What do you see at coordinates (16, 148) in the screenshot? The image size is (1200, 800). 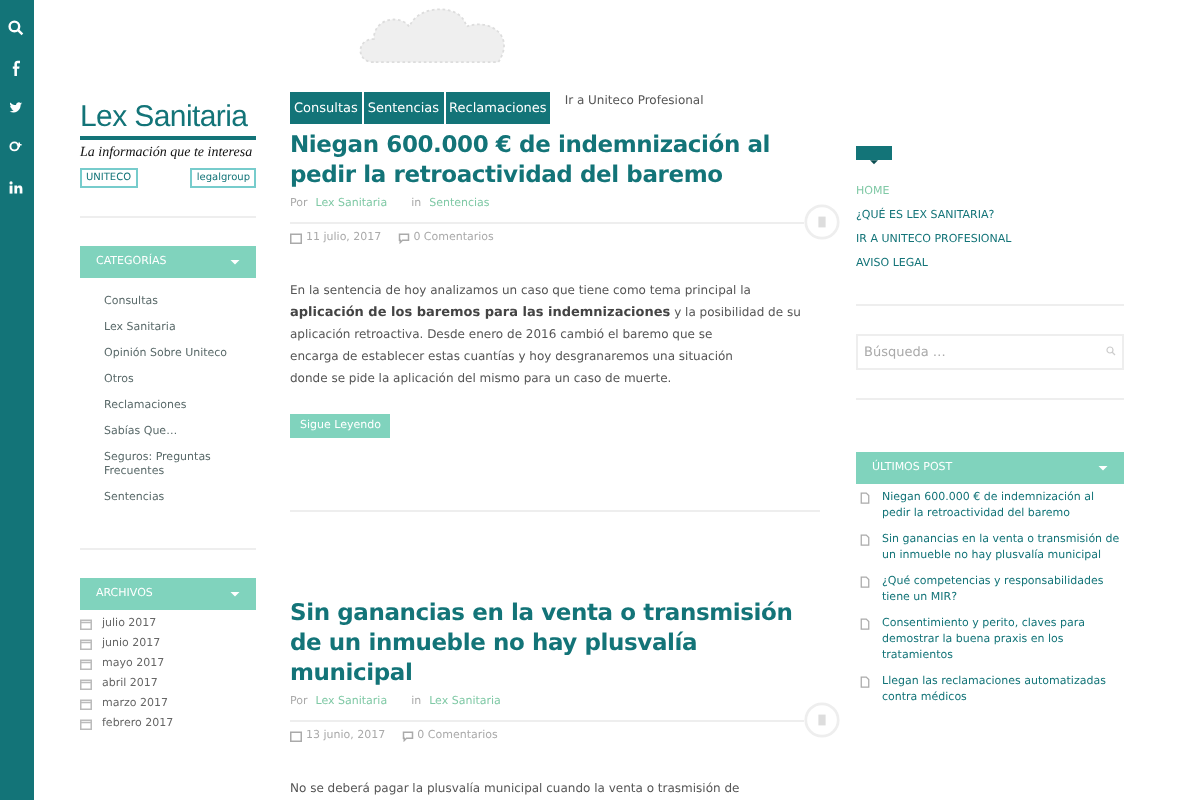 I see `google-plus-icon` at bounding box center [16, 148].